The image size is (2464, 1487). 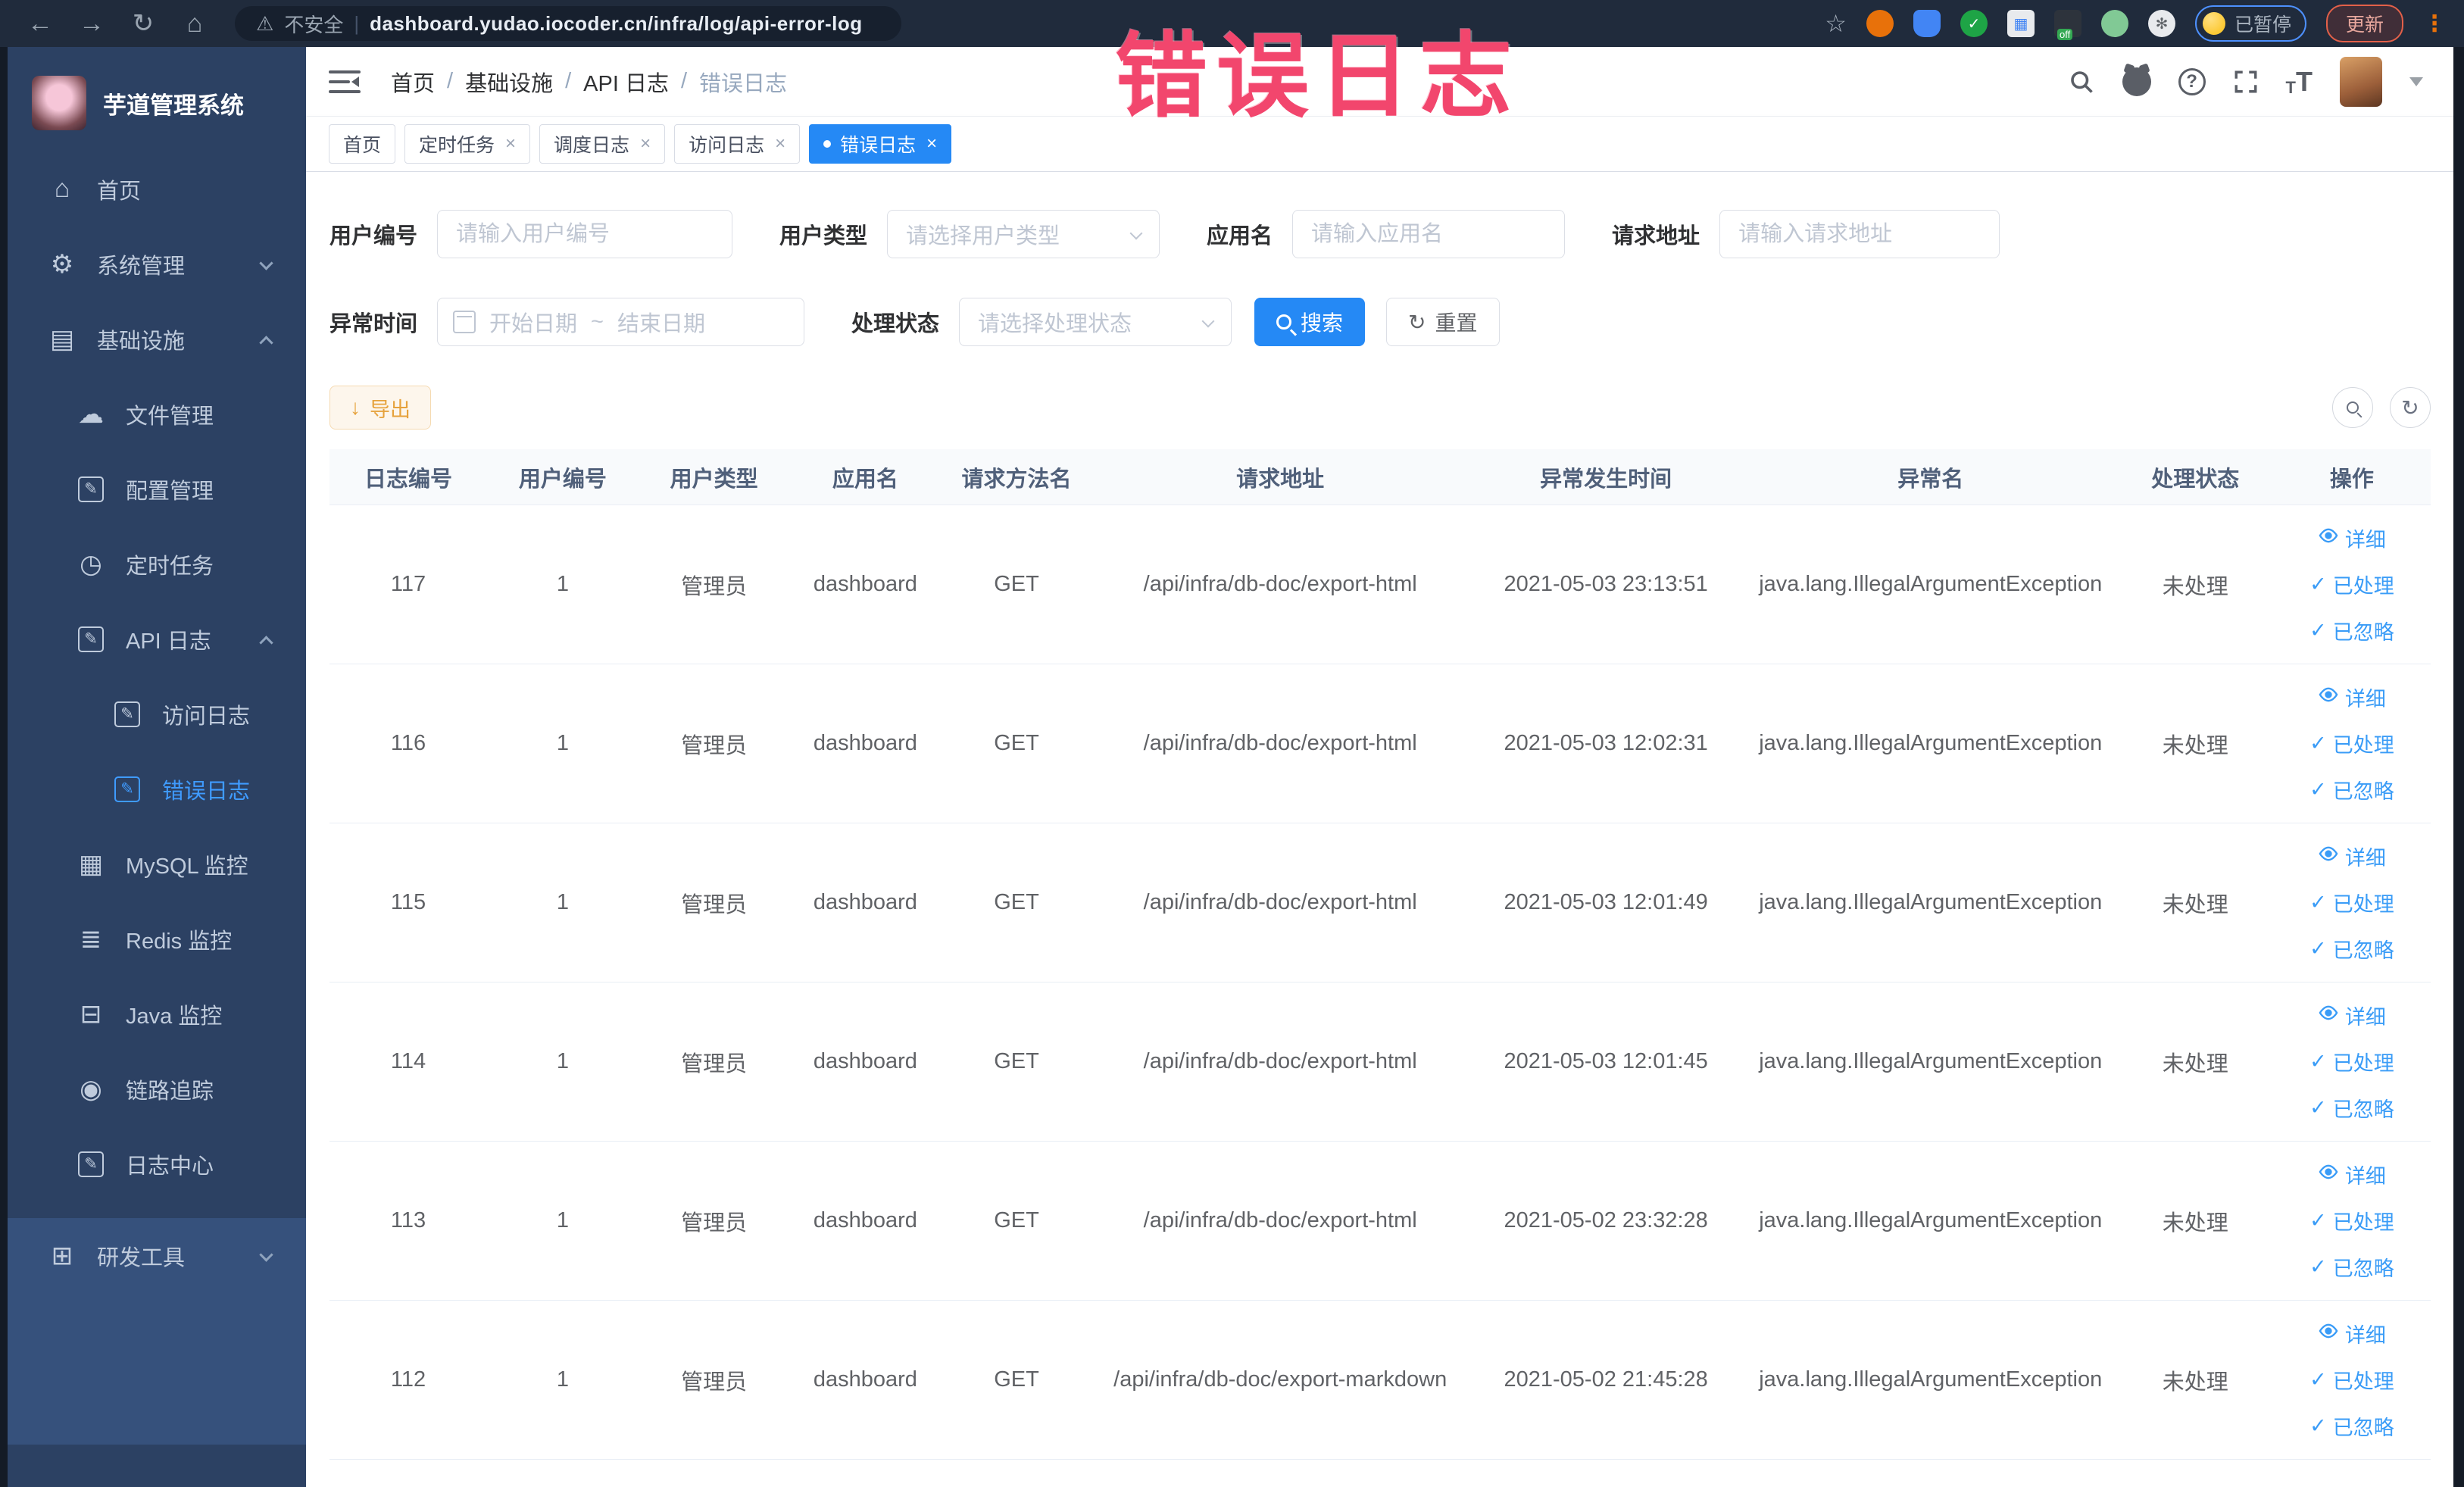 I want to click on sidebar-item-label: 错误日志, so click(x=206, y=791).